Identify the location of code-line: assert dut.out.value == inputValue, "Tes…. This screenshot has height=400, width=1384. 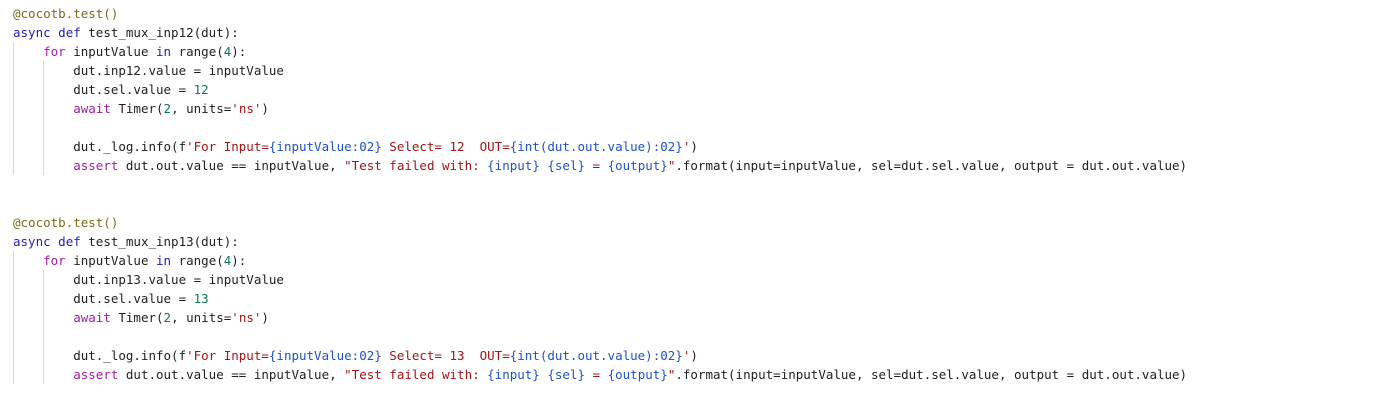
(600, 374).